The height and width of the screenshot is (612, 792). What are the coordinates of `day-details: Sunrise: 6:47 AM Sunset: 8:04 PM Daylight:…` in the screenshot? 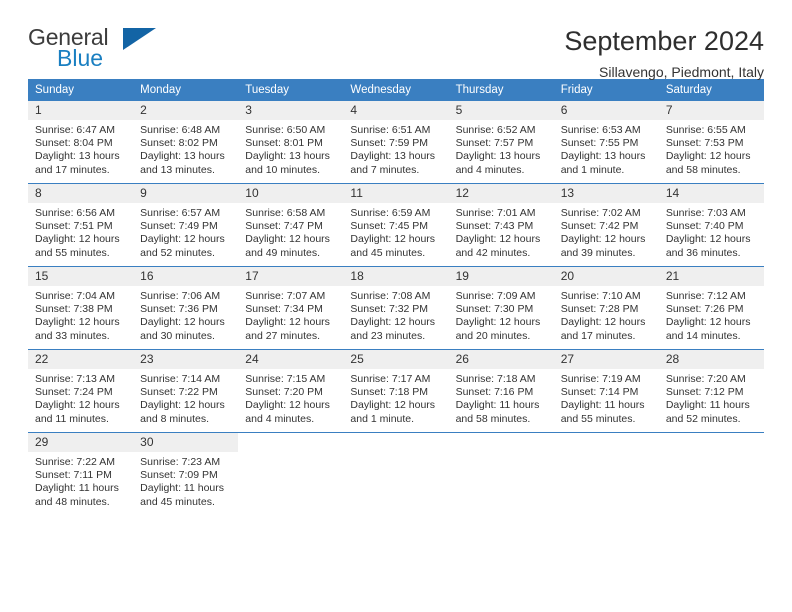 It's located at (80, 148).